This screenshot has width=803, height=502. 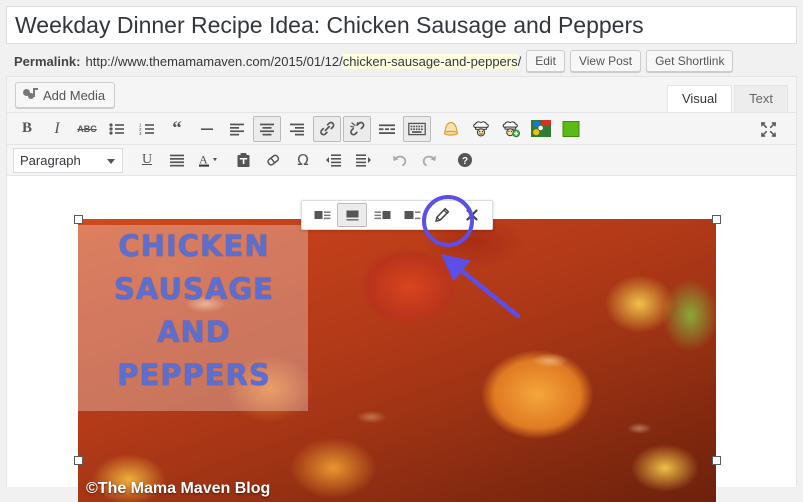 I want to click on bold-button: B, so click(x=27, y=129).